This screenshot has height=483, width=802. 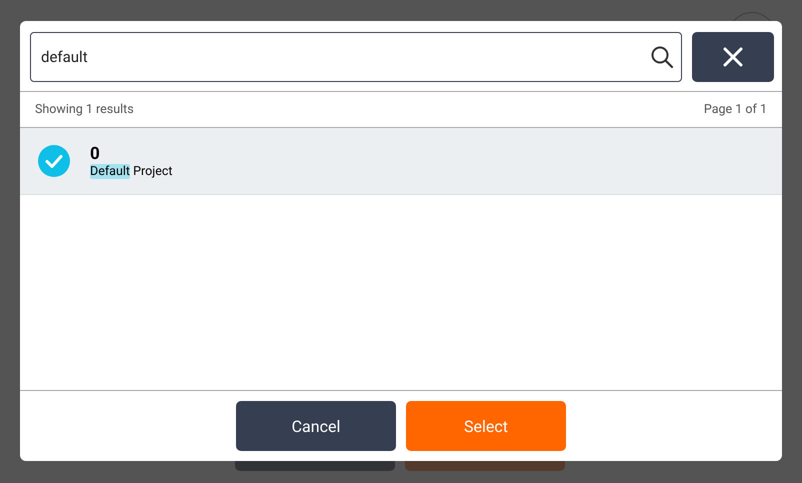 I want to click on search-icon, so click(x=662, y=57).